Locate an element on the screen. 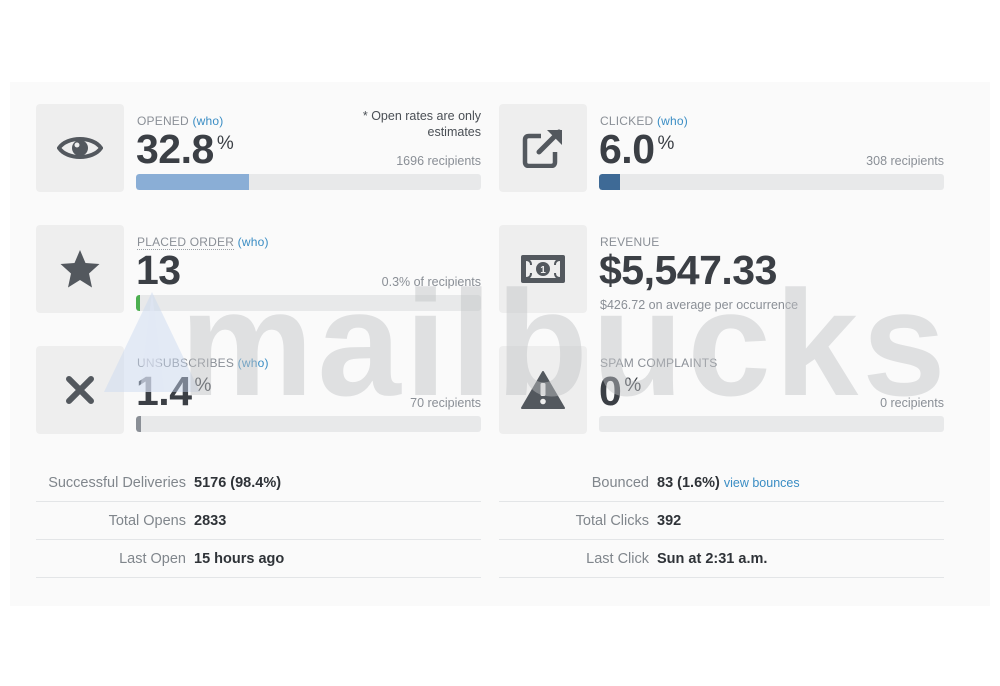 This screenshot has height=686, width=1000. stat-key: Bounced is located at coordinates (620, 483).